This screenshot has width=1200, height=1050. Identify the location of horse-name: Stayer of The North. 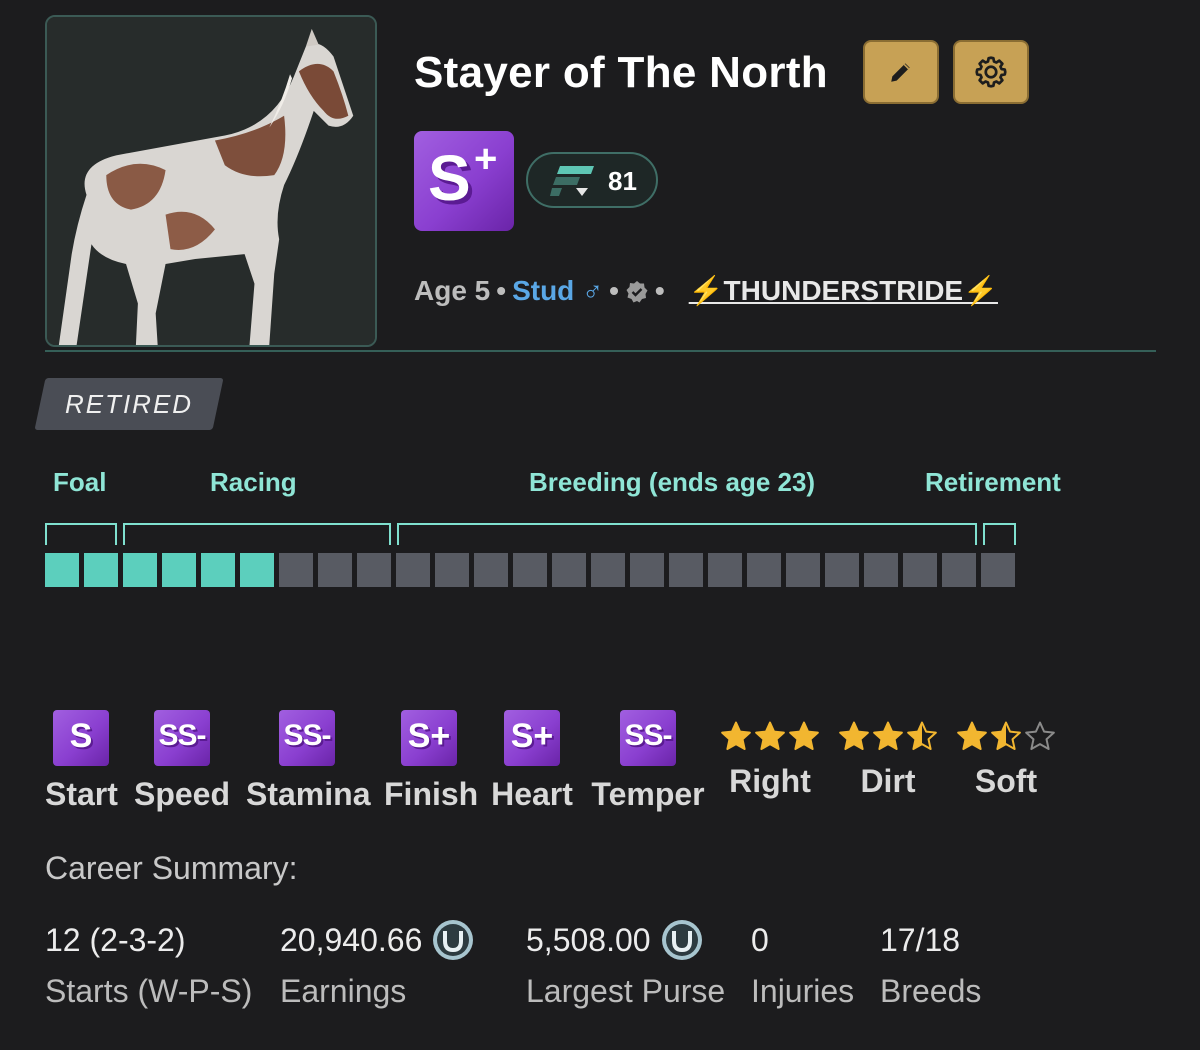
(621, 72).